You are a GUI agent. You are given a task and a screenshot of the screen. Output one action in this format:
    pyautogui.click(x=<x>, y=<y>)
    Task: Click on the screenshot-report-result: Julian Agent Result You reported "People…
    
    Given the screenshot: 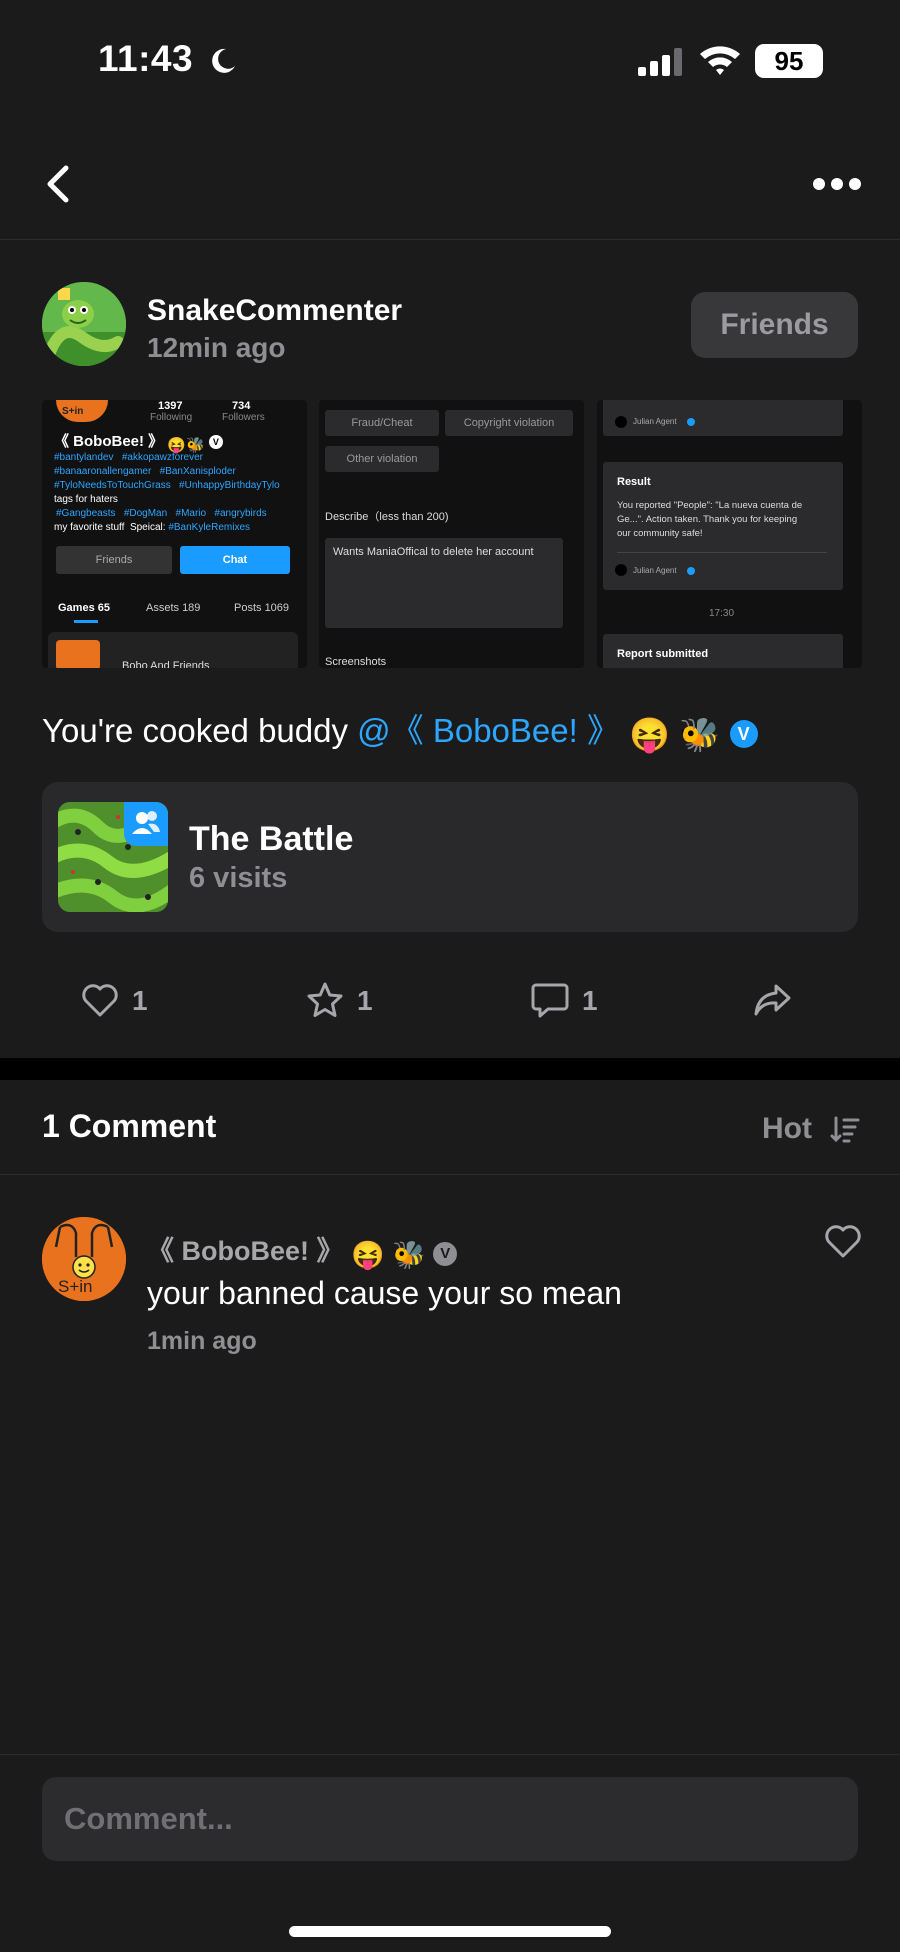 What is the action you would take?
    pyautogui.click(x=729, y=534)
    